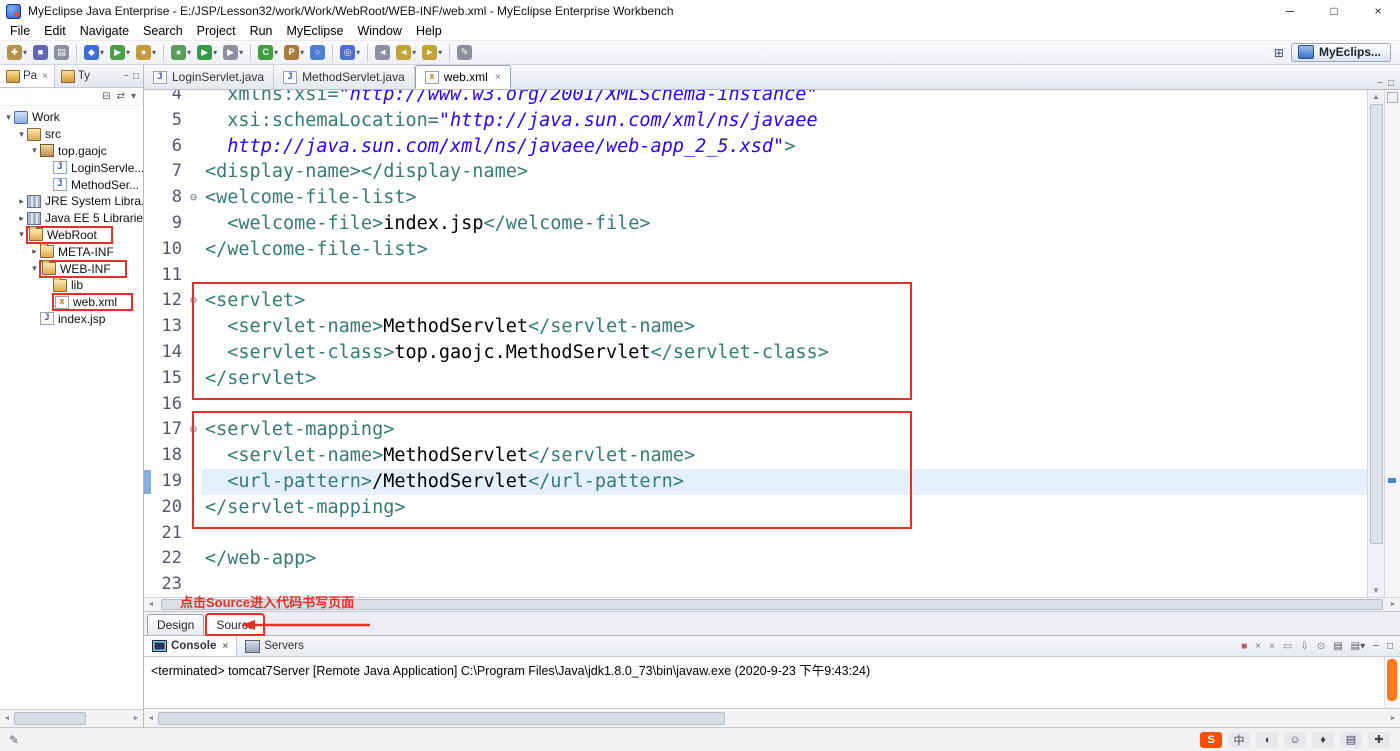 Image resolution: width=1400 pixels, height=751 pixels. Describe the element at coordinates (755, 301) in the screenshot. I see `code-line-12: 12 ⊖ <servlet>` at that location.